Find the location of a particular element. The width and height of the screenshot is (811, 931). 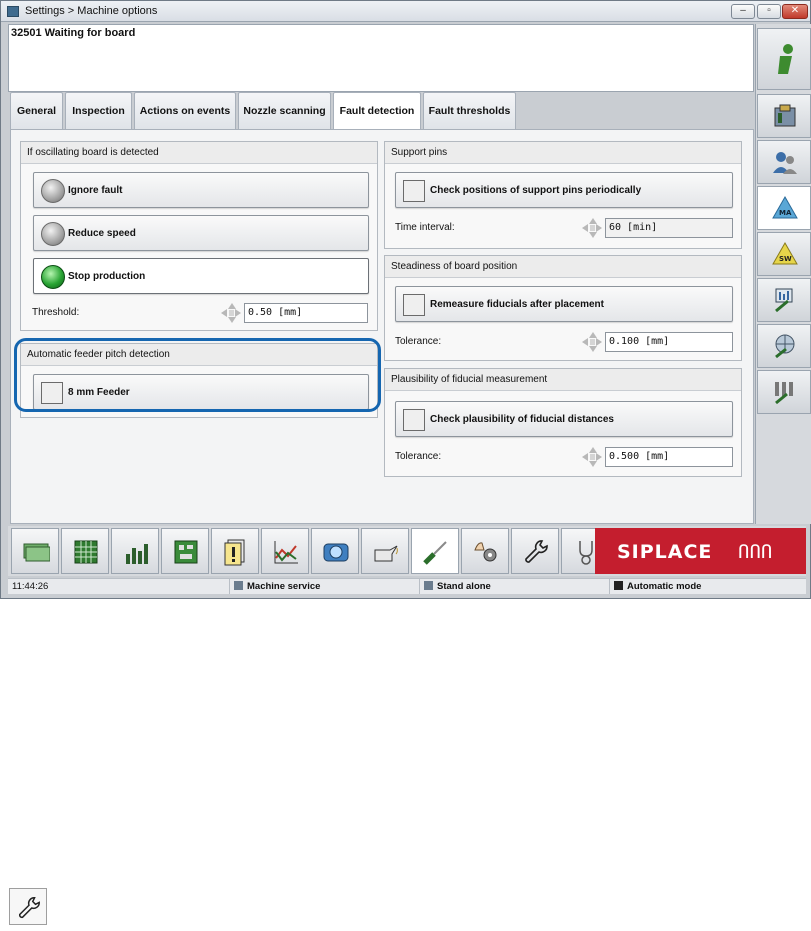

warning-docs-icon is located at coordinates (234, 552).